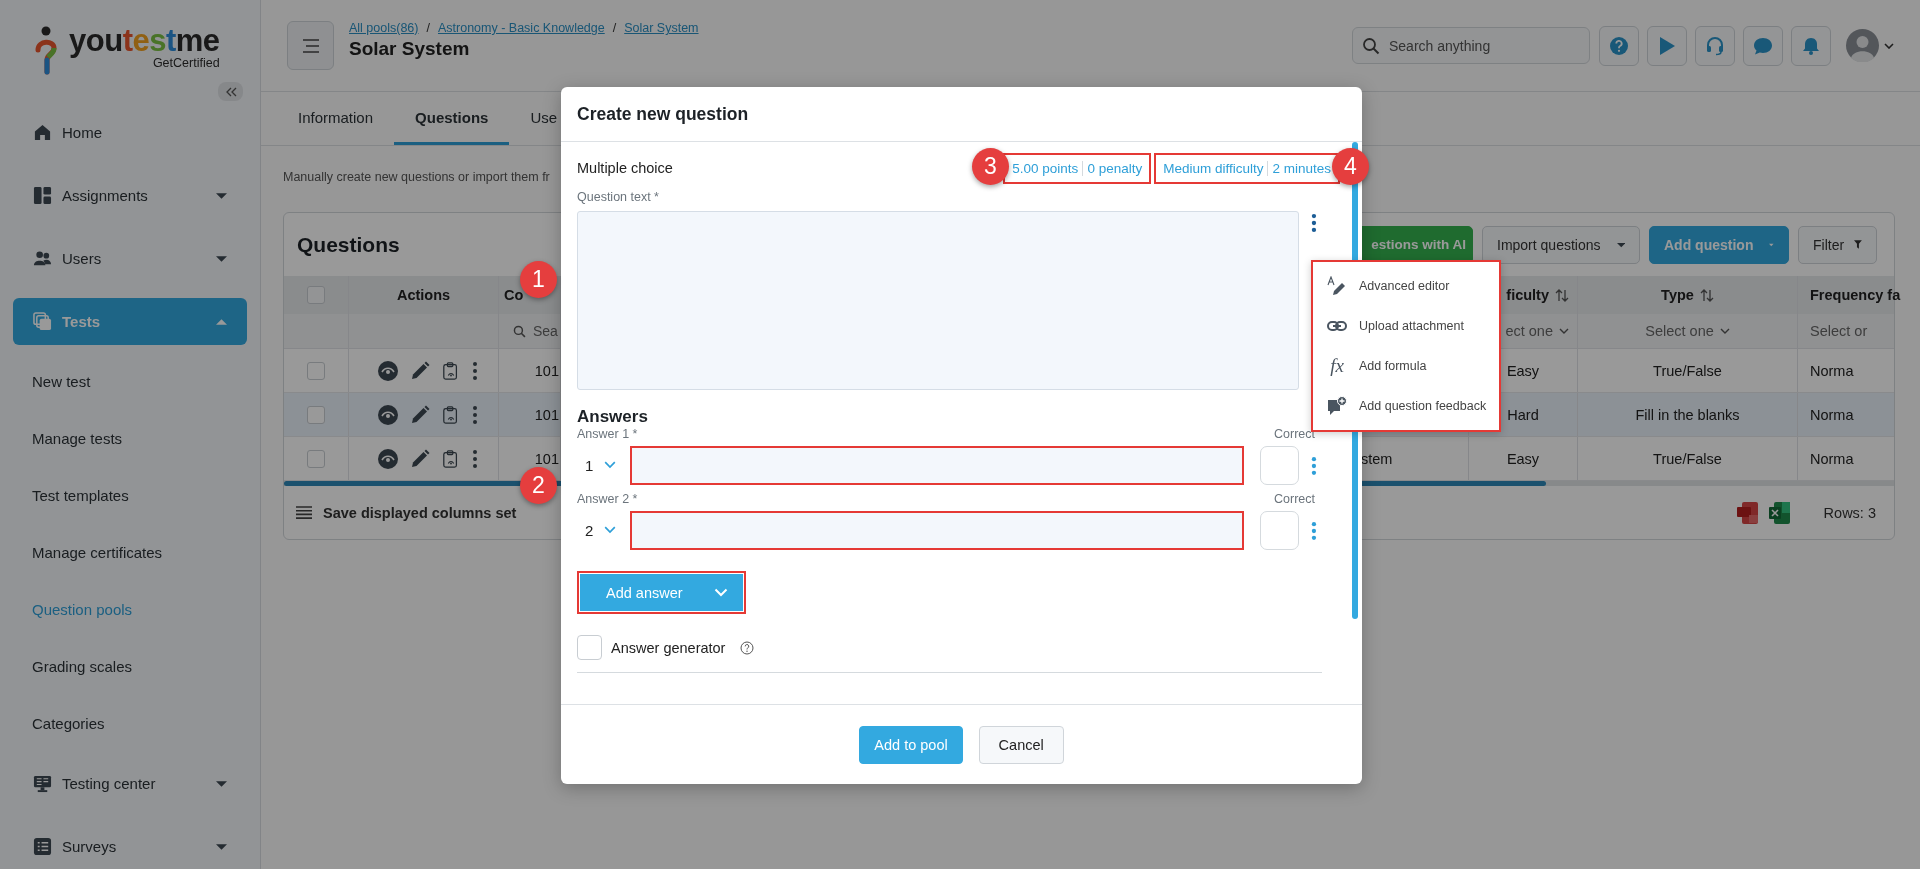  I want to click on logo-tagline: GetCertified, so click(186, 63).